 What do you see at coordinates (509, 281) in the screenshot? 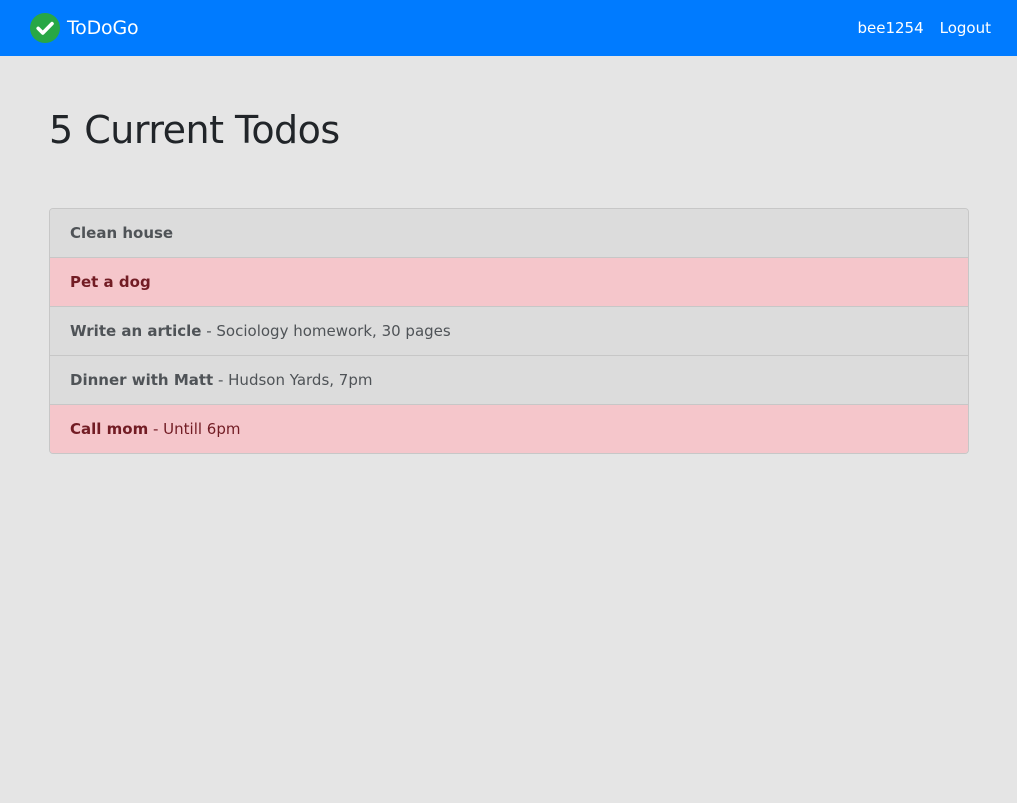
I see `todo-item: Pet a dog` at bounding box center [509, 281].